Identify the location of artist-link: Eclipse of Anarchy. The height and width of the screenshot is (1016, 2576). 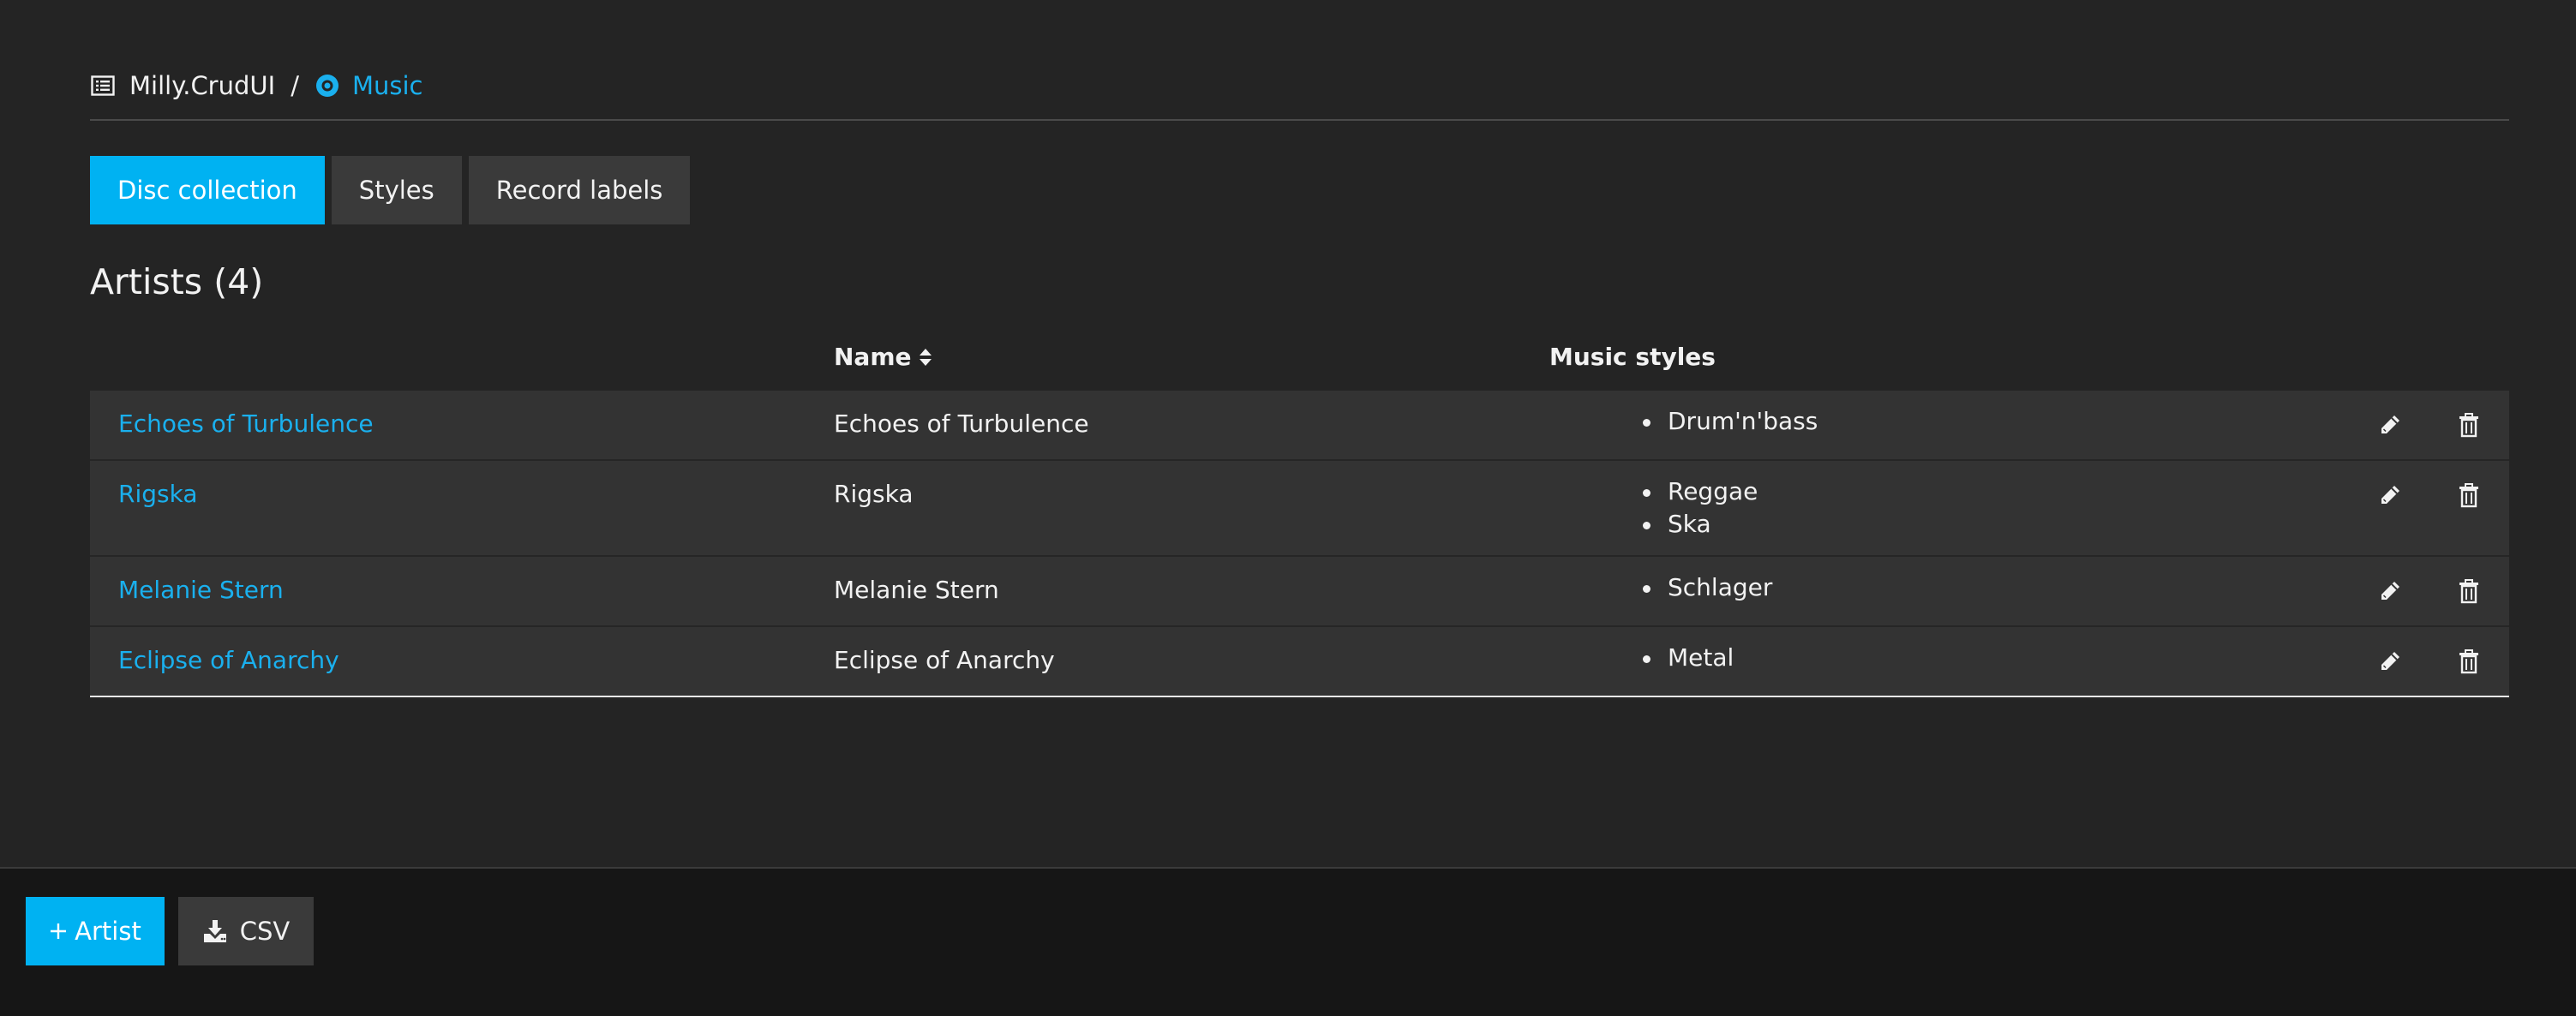
(228, 660).